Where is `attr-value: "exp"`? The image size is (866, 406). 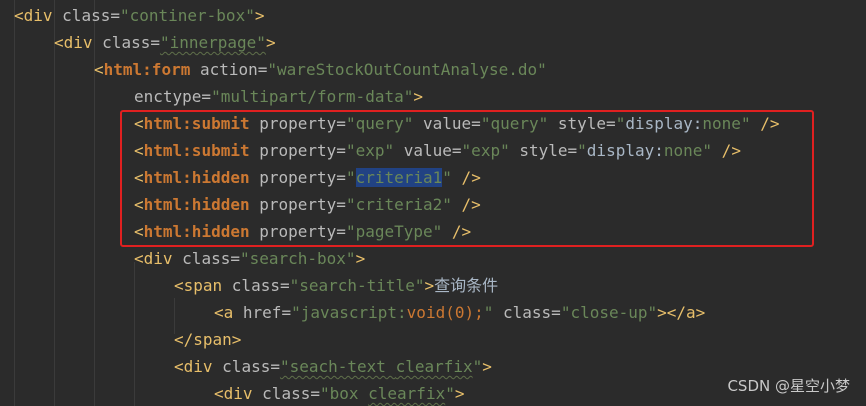
attr-value: "exp" is located at coordinates (485, 150).